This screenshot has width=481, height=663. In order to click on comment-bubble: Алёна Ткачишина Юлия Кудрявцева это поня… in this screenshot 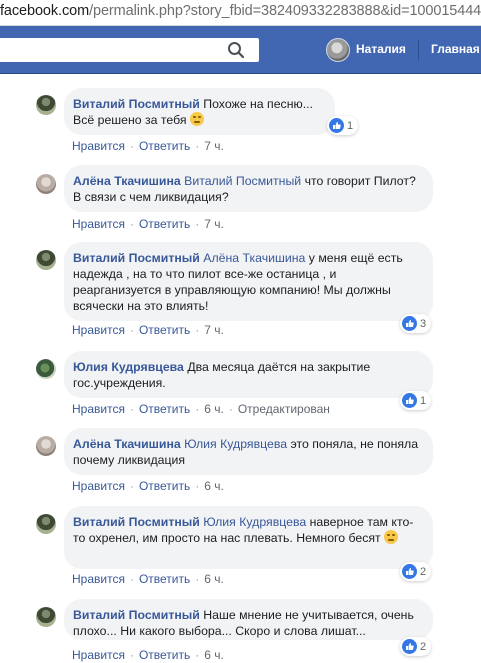, I will do `click(248, 451)`.